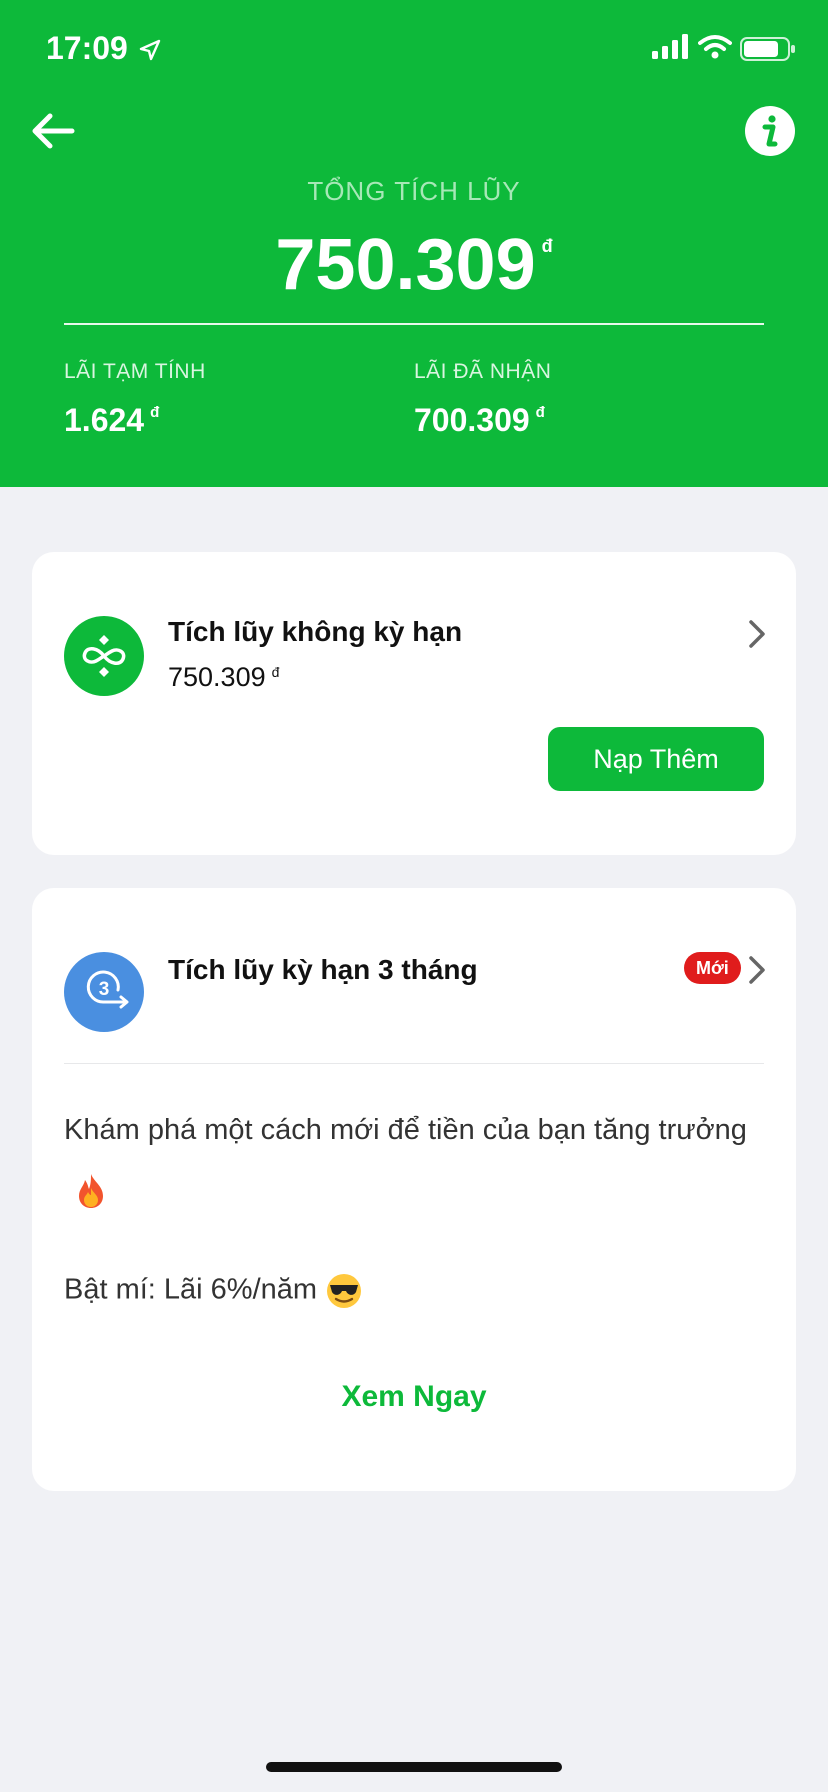  I want to click on status-bar: 17:09, so click(414, 50).